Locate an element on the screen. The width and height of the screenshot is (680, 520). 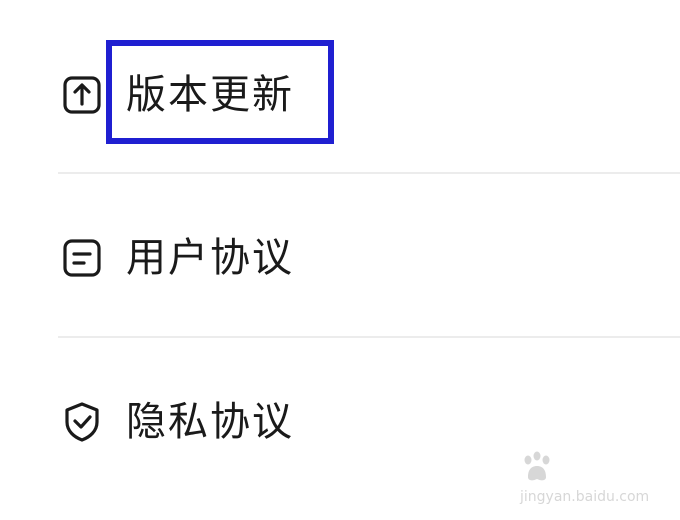
upload-icon is located at coordinates (82, 95).